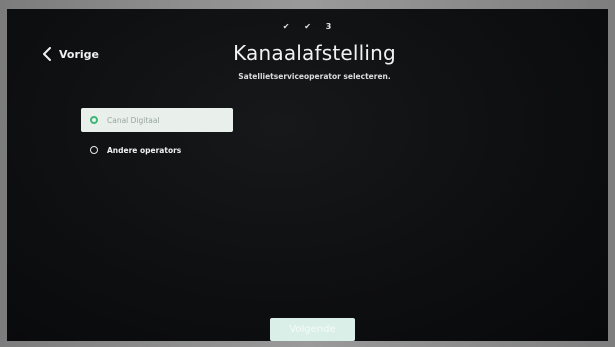 This screenshot has width=615, height=347. I want to click on option-label: Canal Digitaal, so click(133, 120).